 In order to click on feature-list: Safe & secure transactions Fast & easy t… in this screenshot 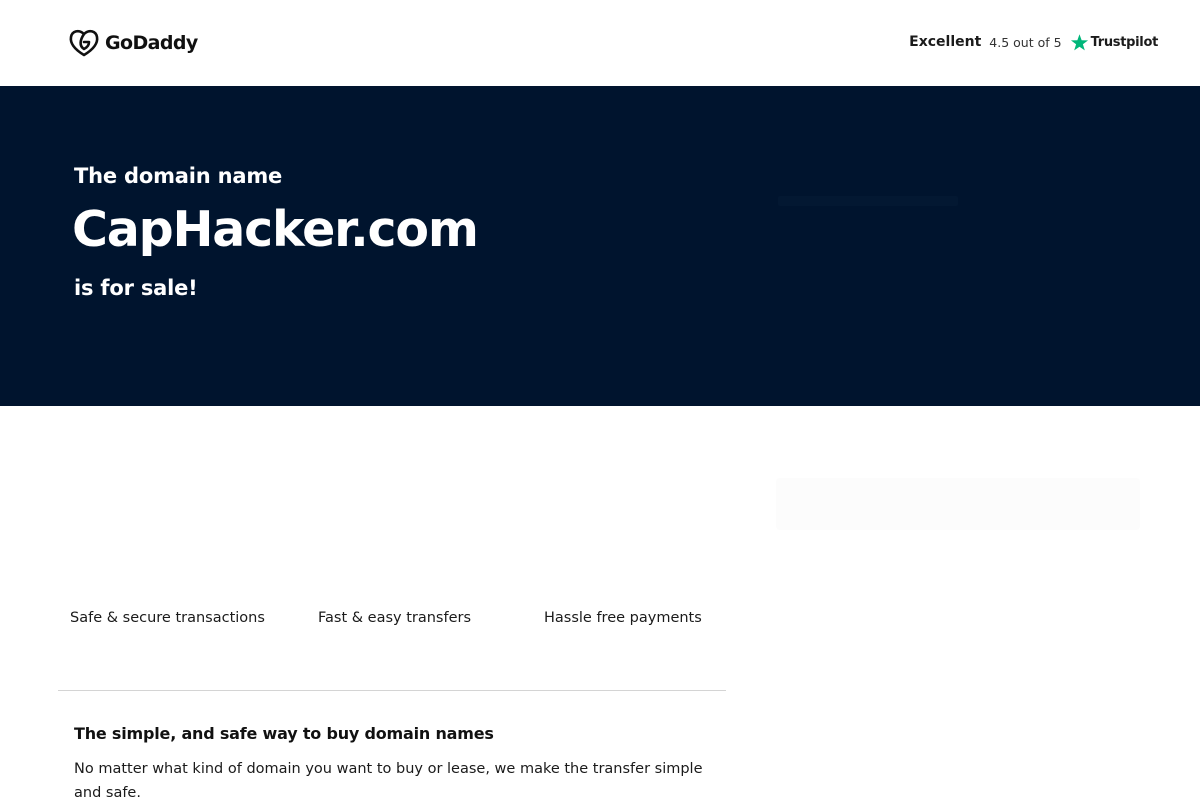, I will do `click(392, 623)`.